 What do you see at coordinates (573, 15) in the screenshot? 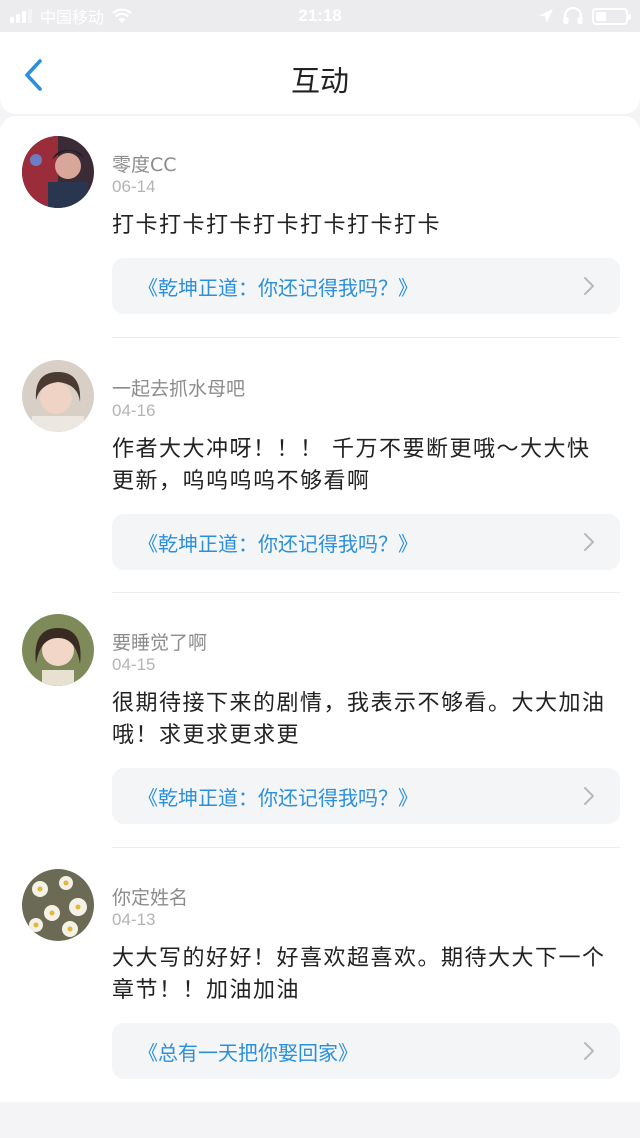
I see `headphones-icon` at bounding box center [573, 15].